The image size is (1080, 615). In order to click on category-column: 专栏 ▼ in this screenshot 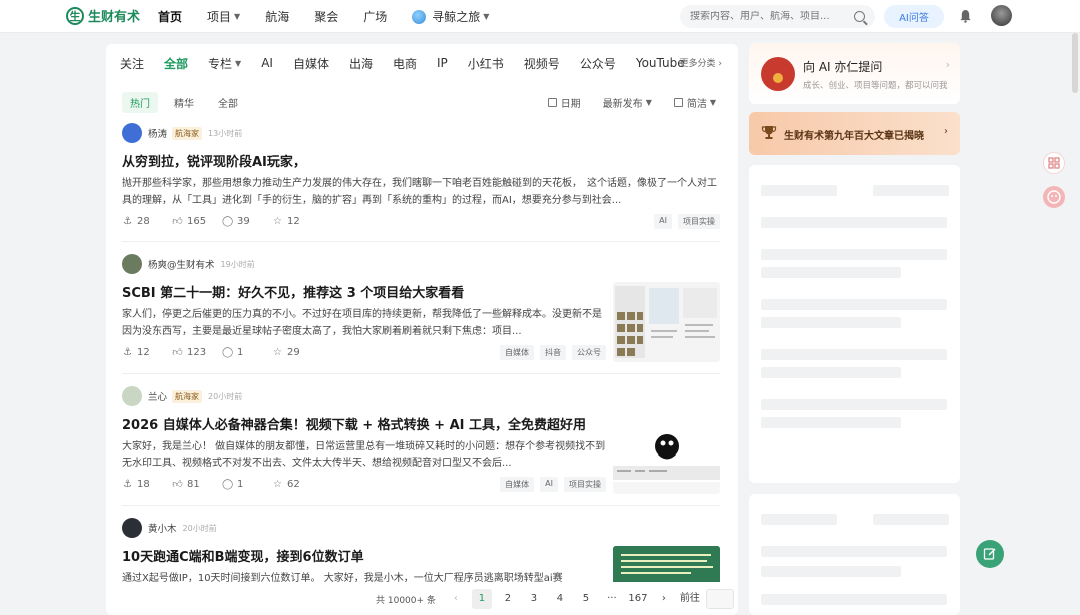, I will do `click(224, 63)`.